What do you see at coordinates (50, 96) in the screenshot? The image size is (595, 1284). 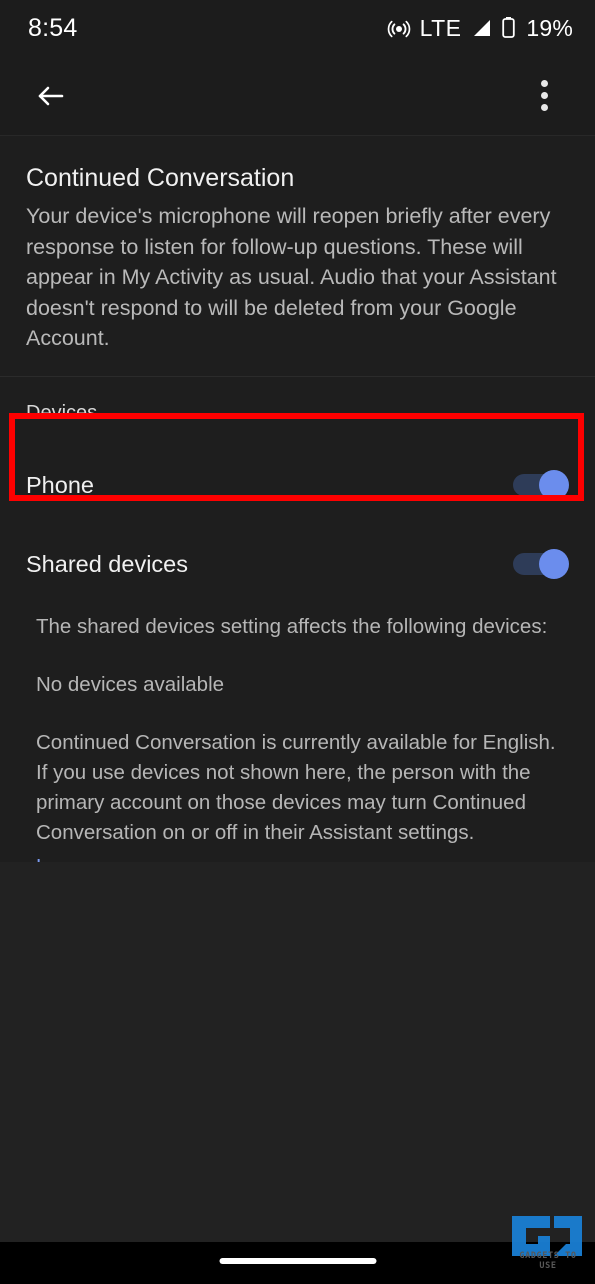 I see `back-arrow-icon` at bounding box center [50, 96].